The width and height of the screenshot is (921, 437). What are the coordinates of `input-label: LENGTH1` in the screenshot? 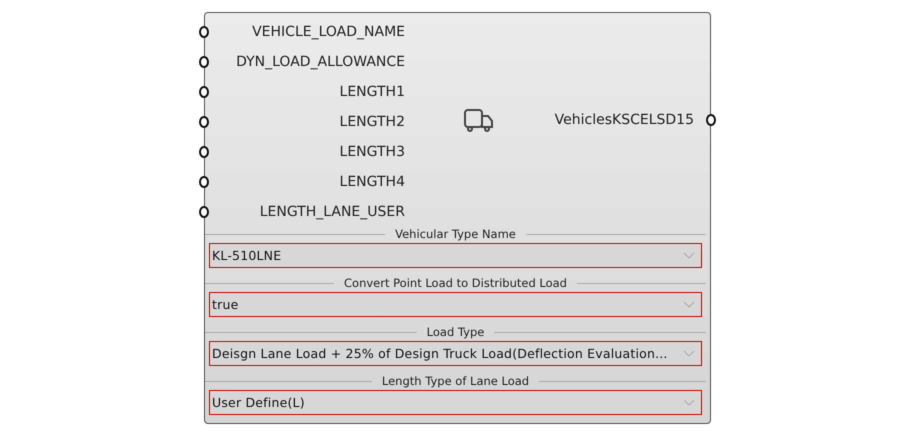 It's located at (371, 92).